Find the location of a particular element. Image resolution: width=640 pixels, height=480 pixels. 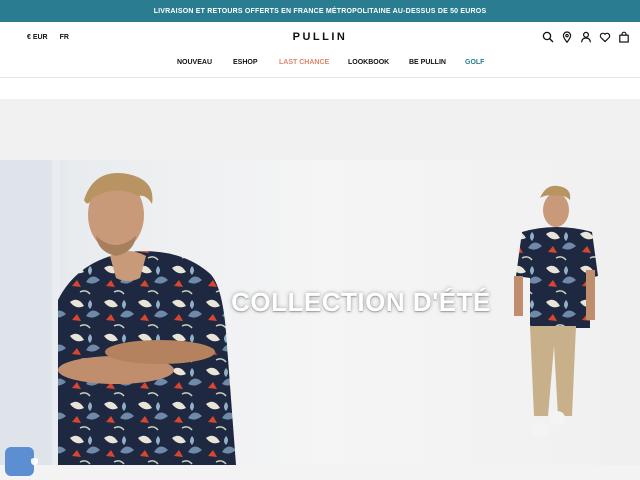

trust-badge is located at coordinates (34, 461).